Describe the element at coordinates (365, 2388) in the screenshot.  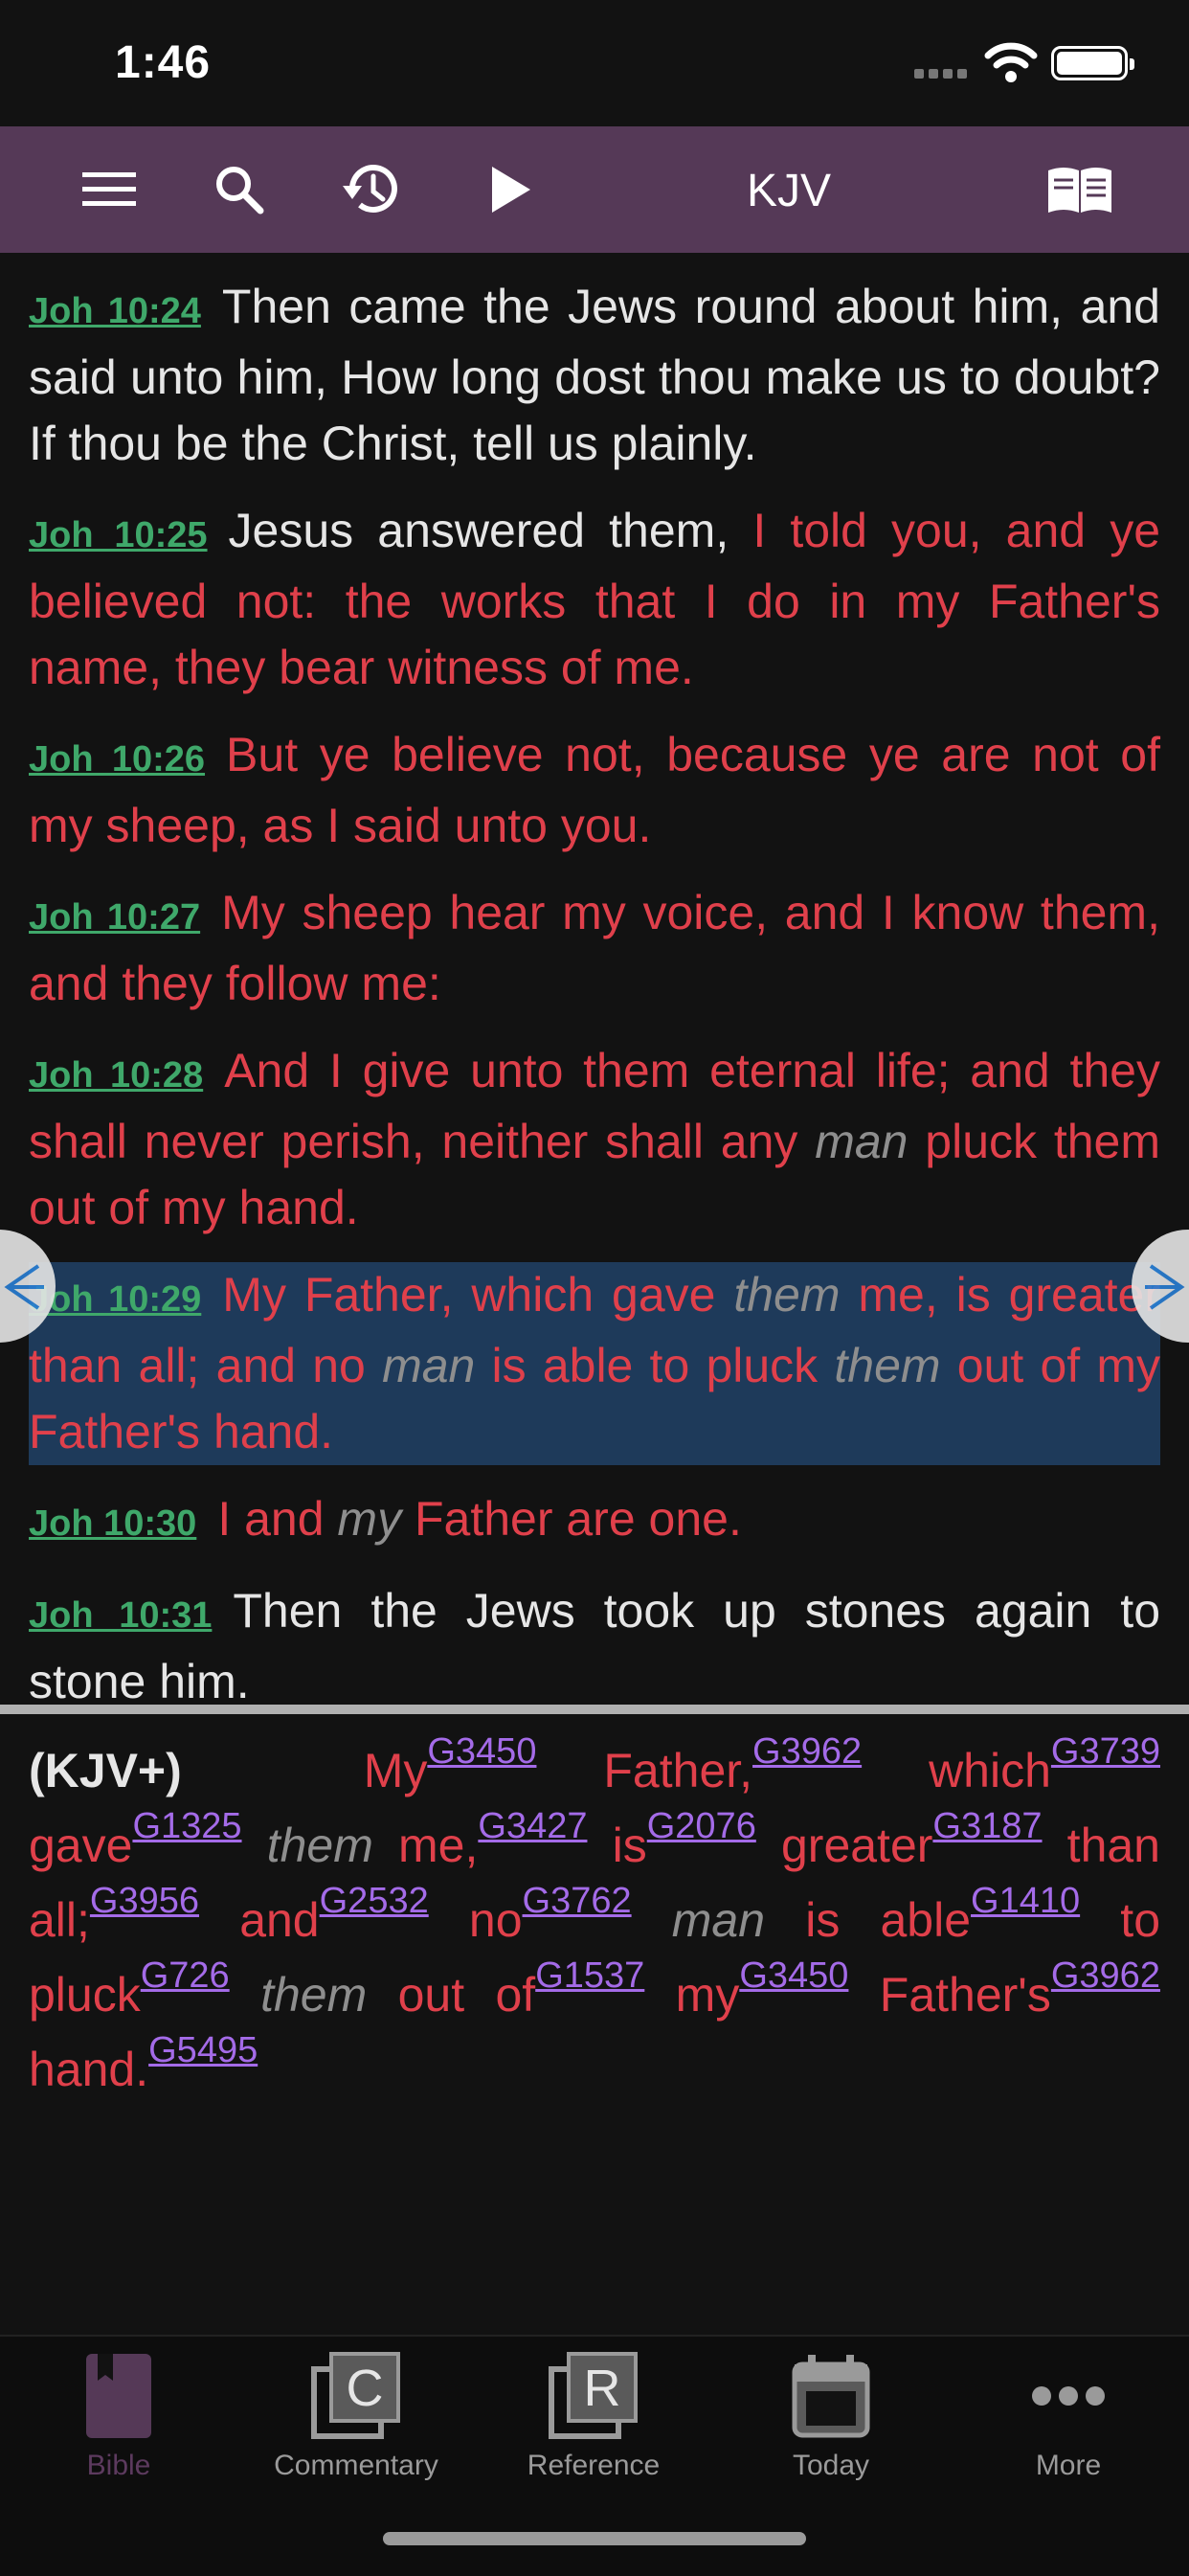
I see `svg-text: C` at that location.